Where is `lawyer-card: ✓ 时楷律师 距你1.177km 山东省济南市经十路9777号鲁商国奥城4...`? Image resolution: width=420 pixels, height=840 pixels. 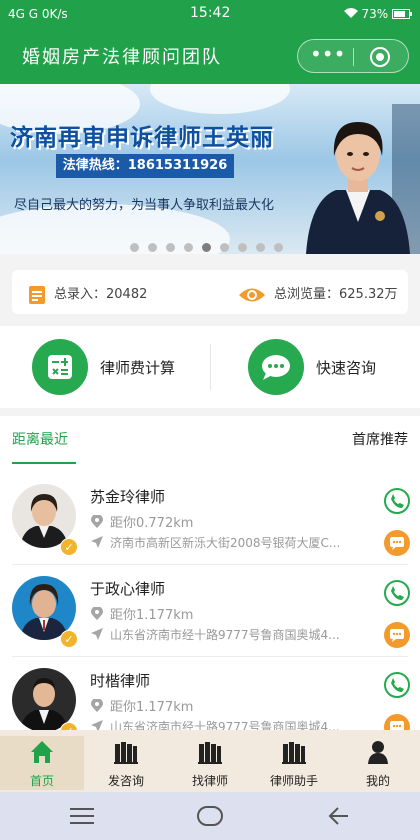 lawyer-card: ✓ 时楷律师 距你1.177km 山东省济南市经十路9777号鲁商国奥城4... is located at coordinates (210, 689).